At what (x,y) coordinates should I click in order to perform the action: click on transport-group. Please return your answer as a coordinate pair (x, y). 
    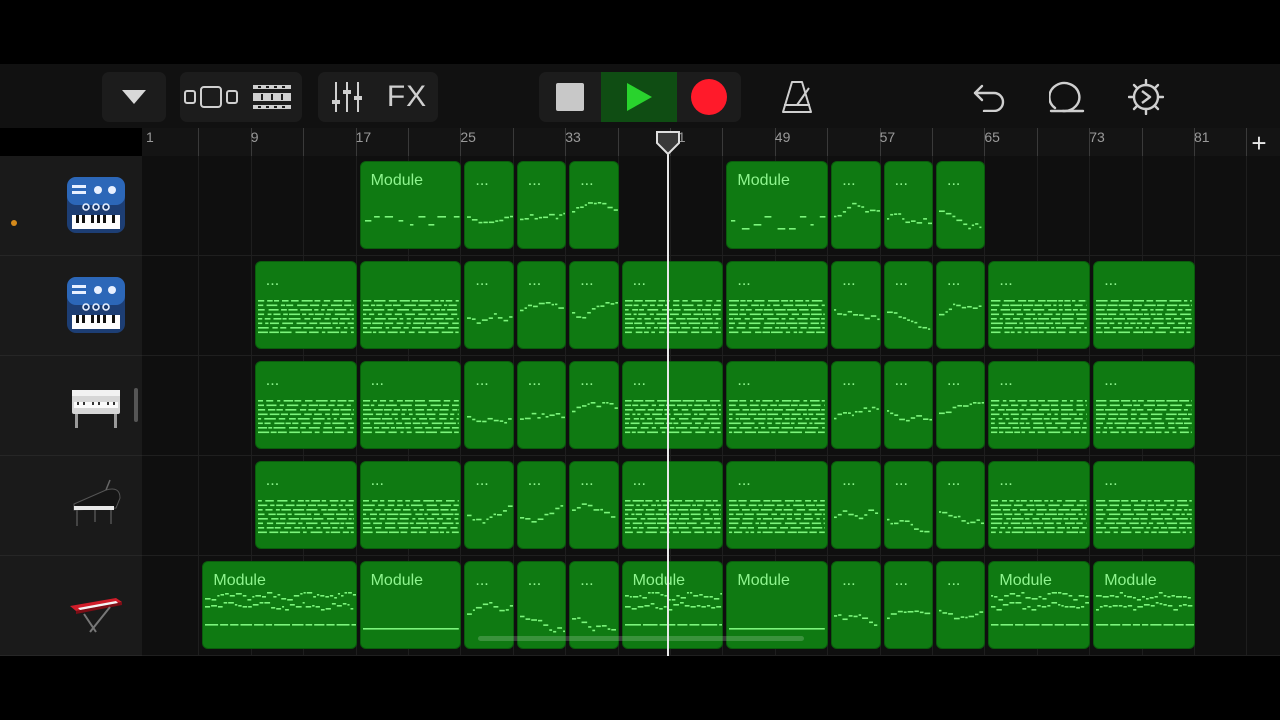
    Looking at the image, I should click on (640, 97).